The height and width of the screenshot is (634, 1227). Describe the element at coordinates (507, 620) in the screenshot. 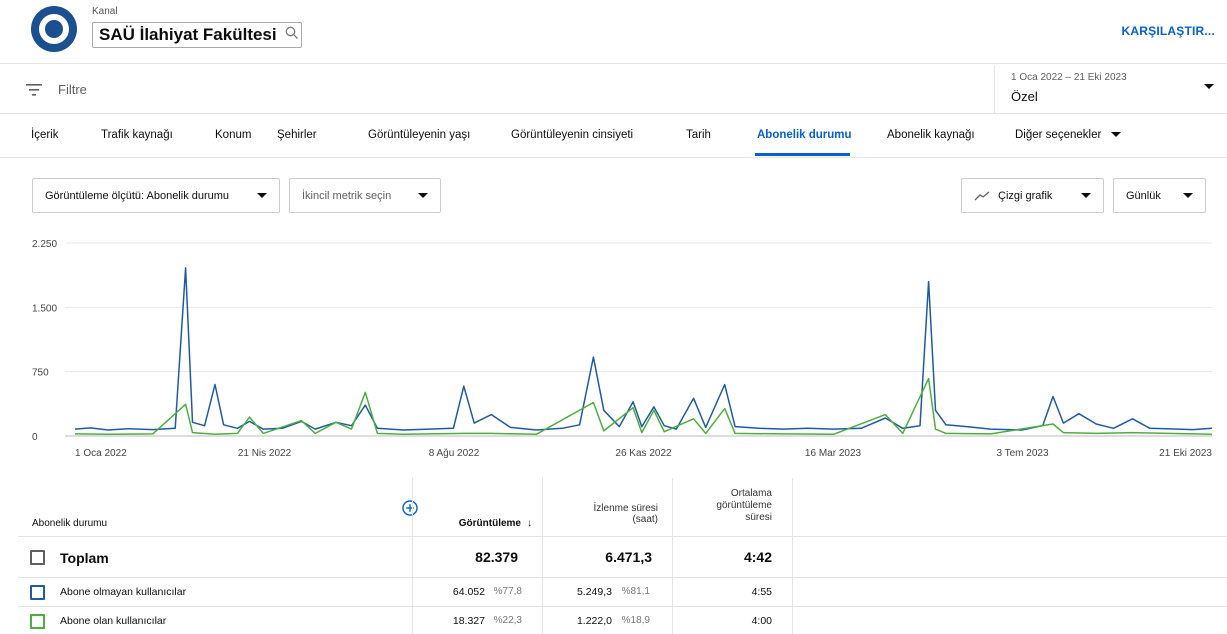

I see `row-views-pct: %22,3` at that location.